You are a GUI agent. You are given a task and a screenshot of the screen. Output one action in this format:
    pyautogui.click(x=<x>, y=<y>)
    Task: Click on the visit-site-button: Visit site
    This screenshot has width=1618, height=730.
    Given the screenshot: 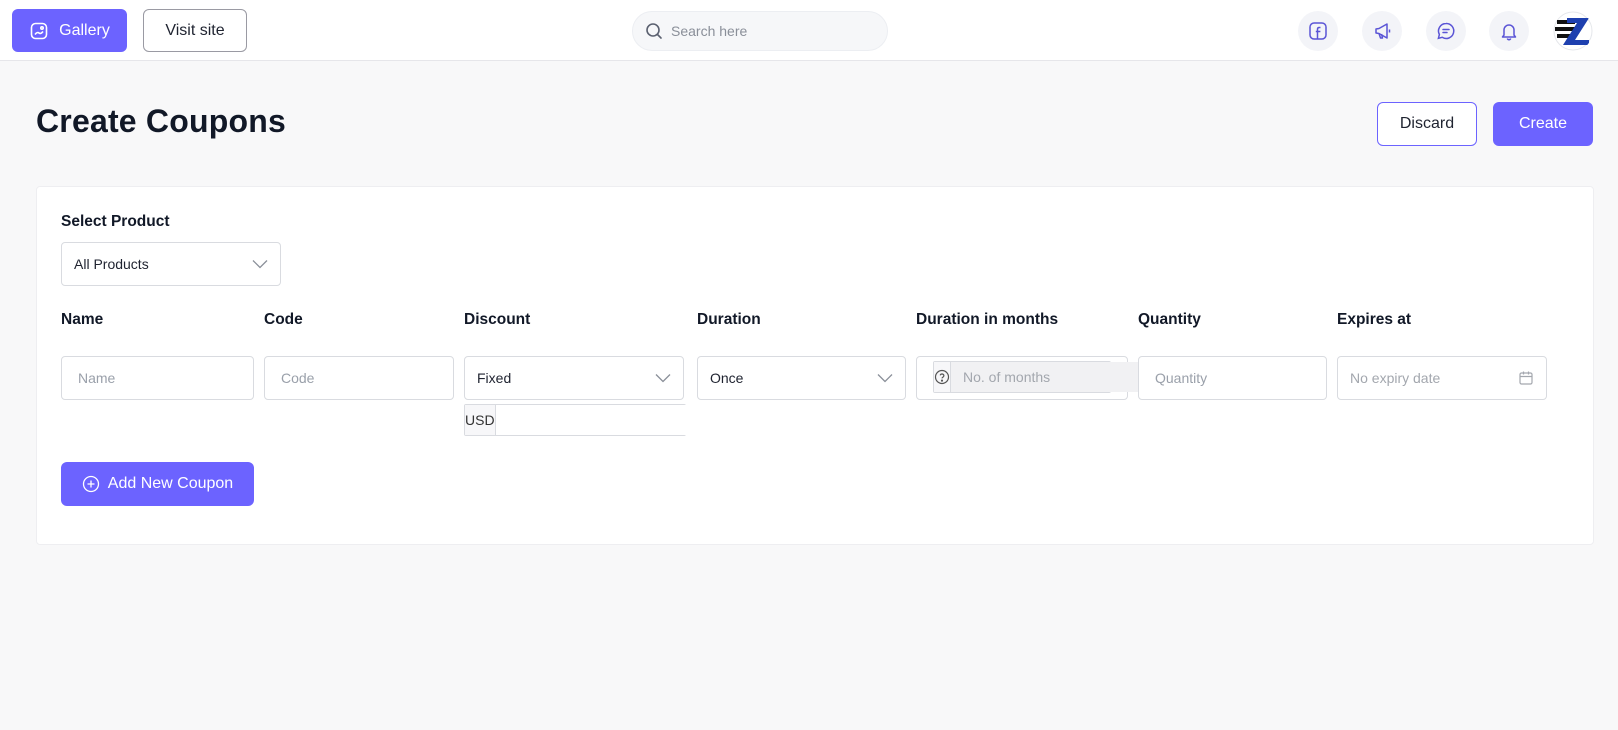 What is the action you would take?
    pyautogui.click(x=195, y=30)
    